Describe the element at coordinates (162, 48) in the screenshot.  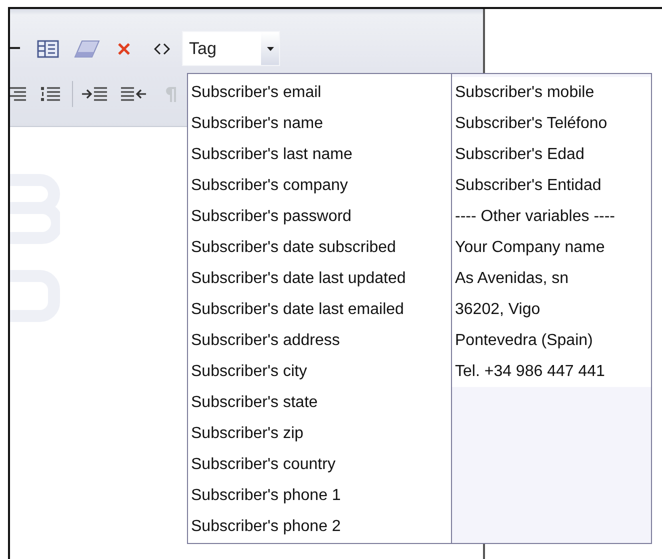
I see `code-icon` at that location.